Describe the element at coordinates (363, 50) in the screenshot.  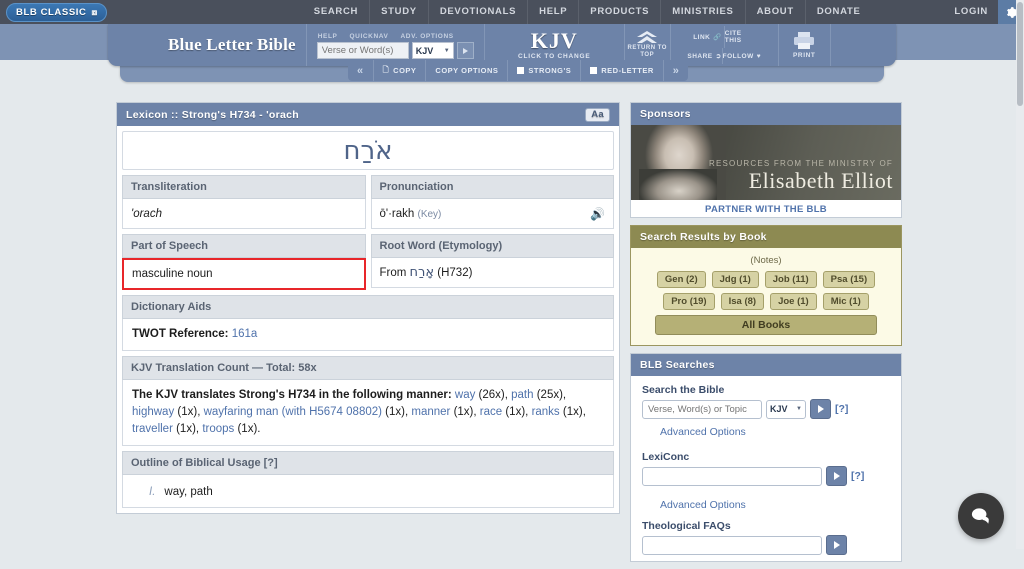
I see `header-search-input` at that location.